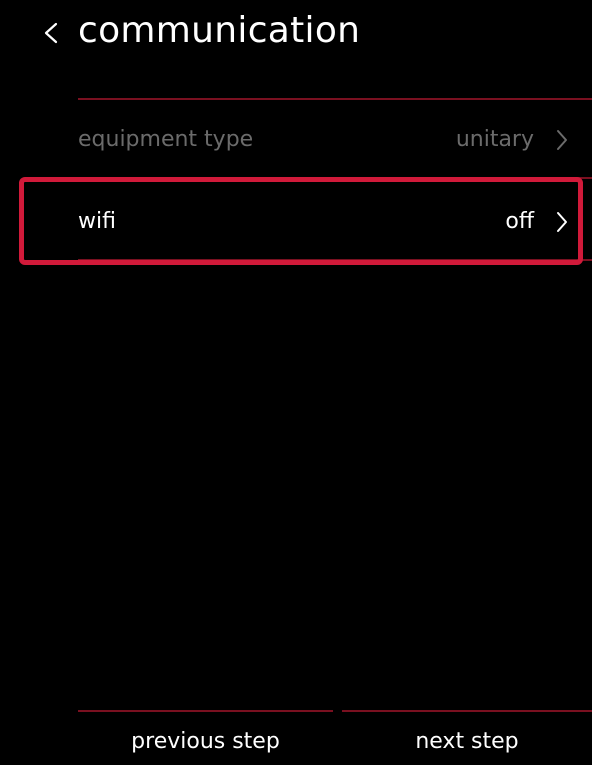 The width and height of the screenshot is (592, 765). Describe the element at coordinates (328, 222) in the screenshot. I see `wifi-row: wifi off` at that location.